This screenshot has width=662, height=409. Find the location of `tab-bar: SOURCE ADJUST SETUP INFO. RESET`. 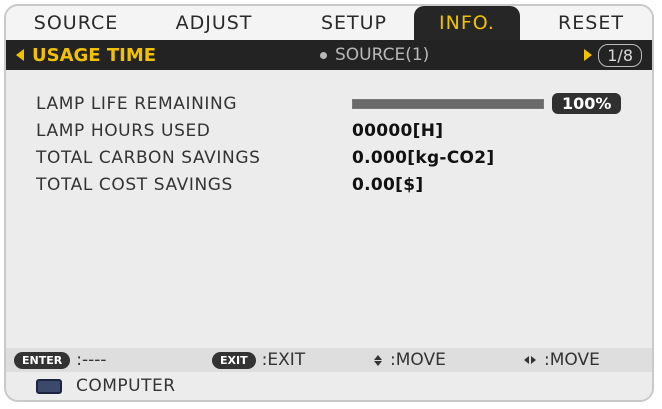

tab-bar: SOURCE ADJUST SETUP INFO. RESET is located at coordinates (329, 23).